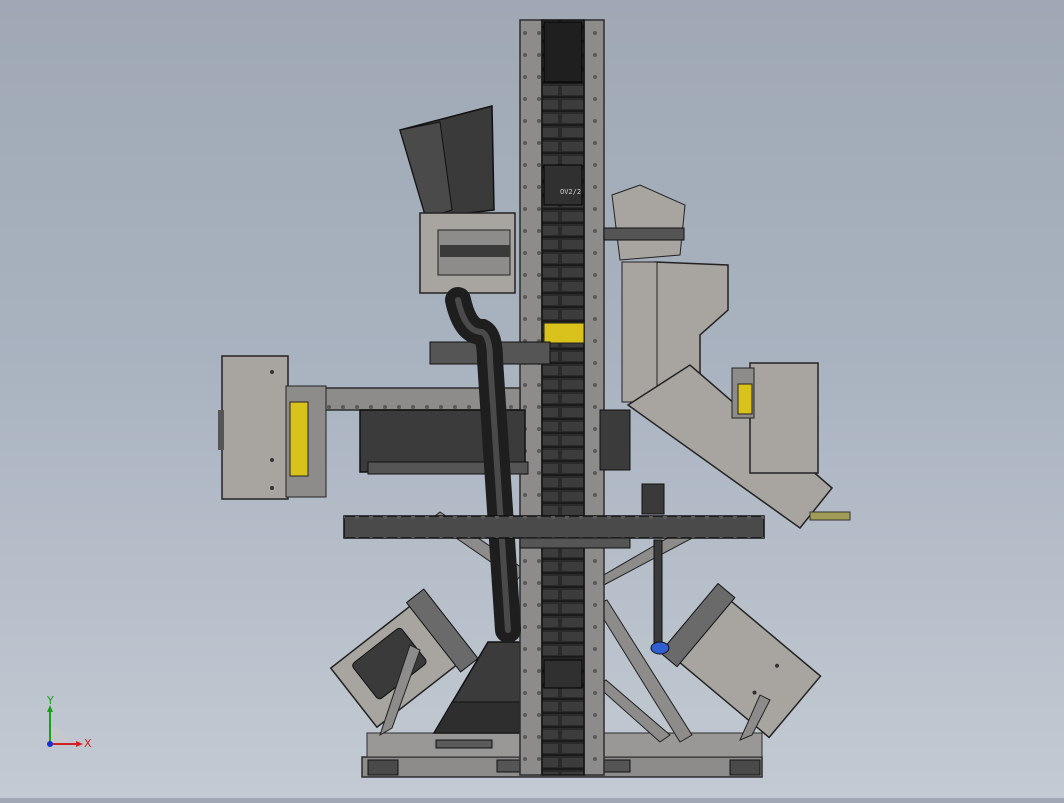 Image resolution: width=1064 pixels, height=803 pixels. I want to click on bottom-right-motor-box, so click(741, 662).